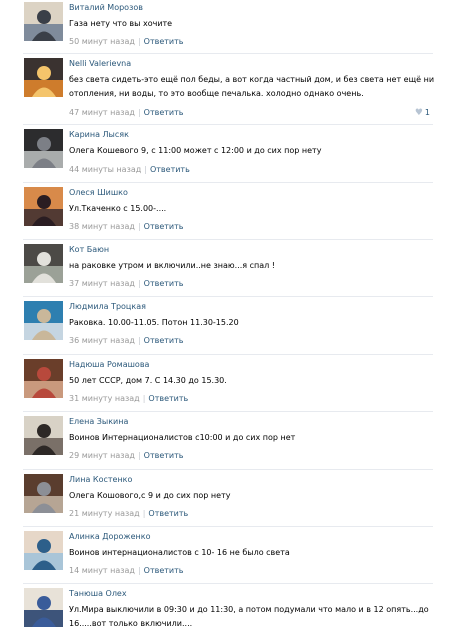 Image resolution: width=450 pixels, height=639 pixels. I want to click on comment-meta: 47 минут назад | Ответить, so click(126, 112).